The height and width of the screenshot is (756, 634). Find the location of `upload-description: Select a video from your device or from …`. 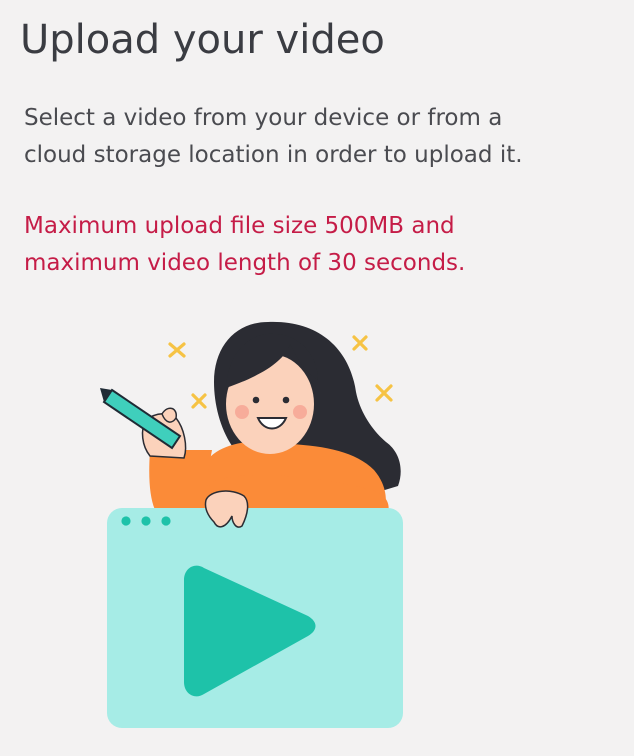

upload-description: Select a video from your device or from … is located at coordinates (324, 137).